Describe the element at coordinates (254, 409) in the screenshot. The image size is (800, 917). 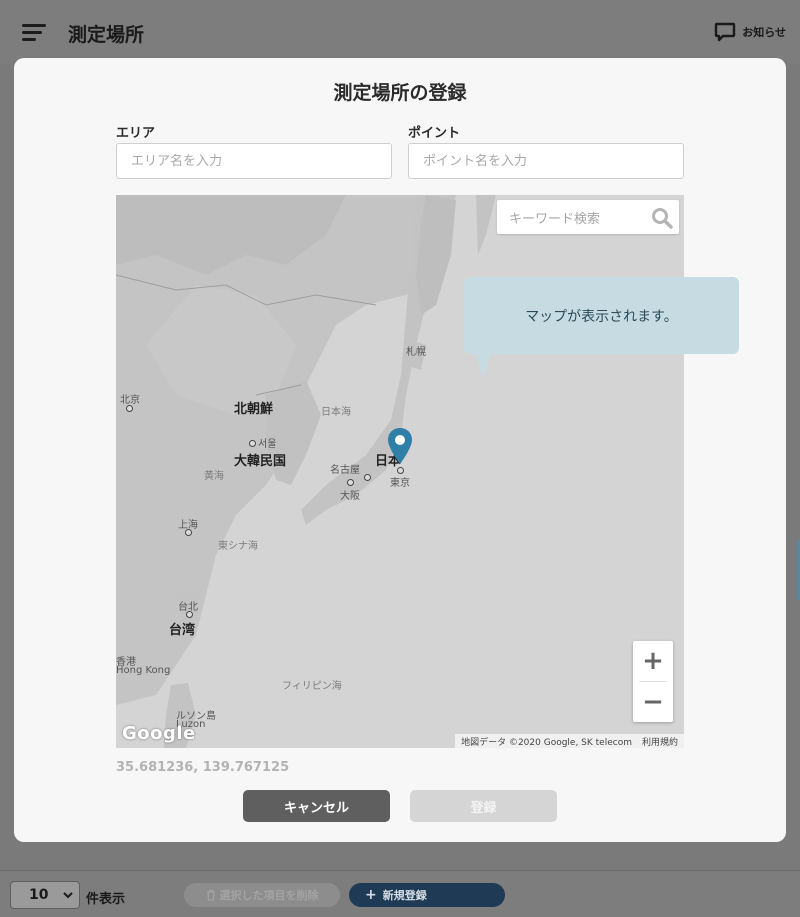
I see `map-label-north-korea: 北朝鮮` at that location.